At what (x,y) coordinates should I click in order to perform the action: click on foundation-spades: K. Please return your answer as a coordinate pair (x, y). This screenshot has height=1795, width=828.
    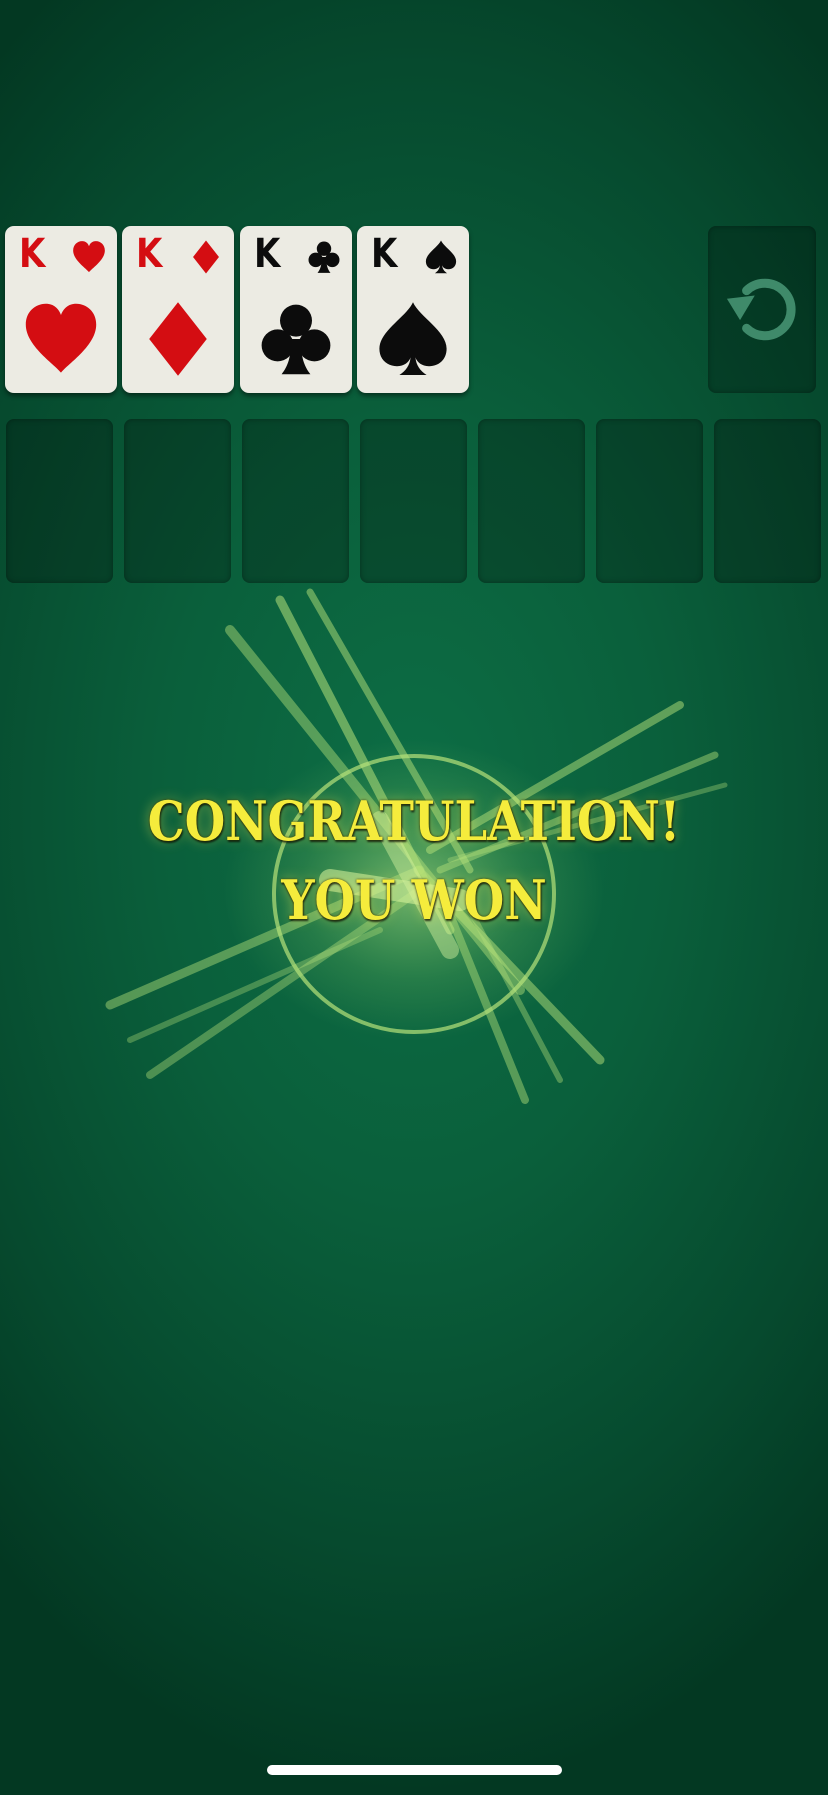
    Looking at the image, I should click on (413, 309).